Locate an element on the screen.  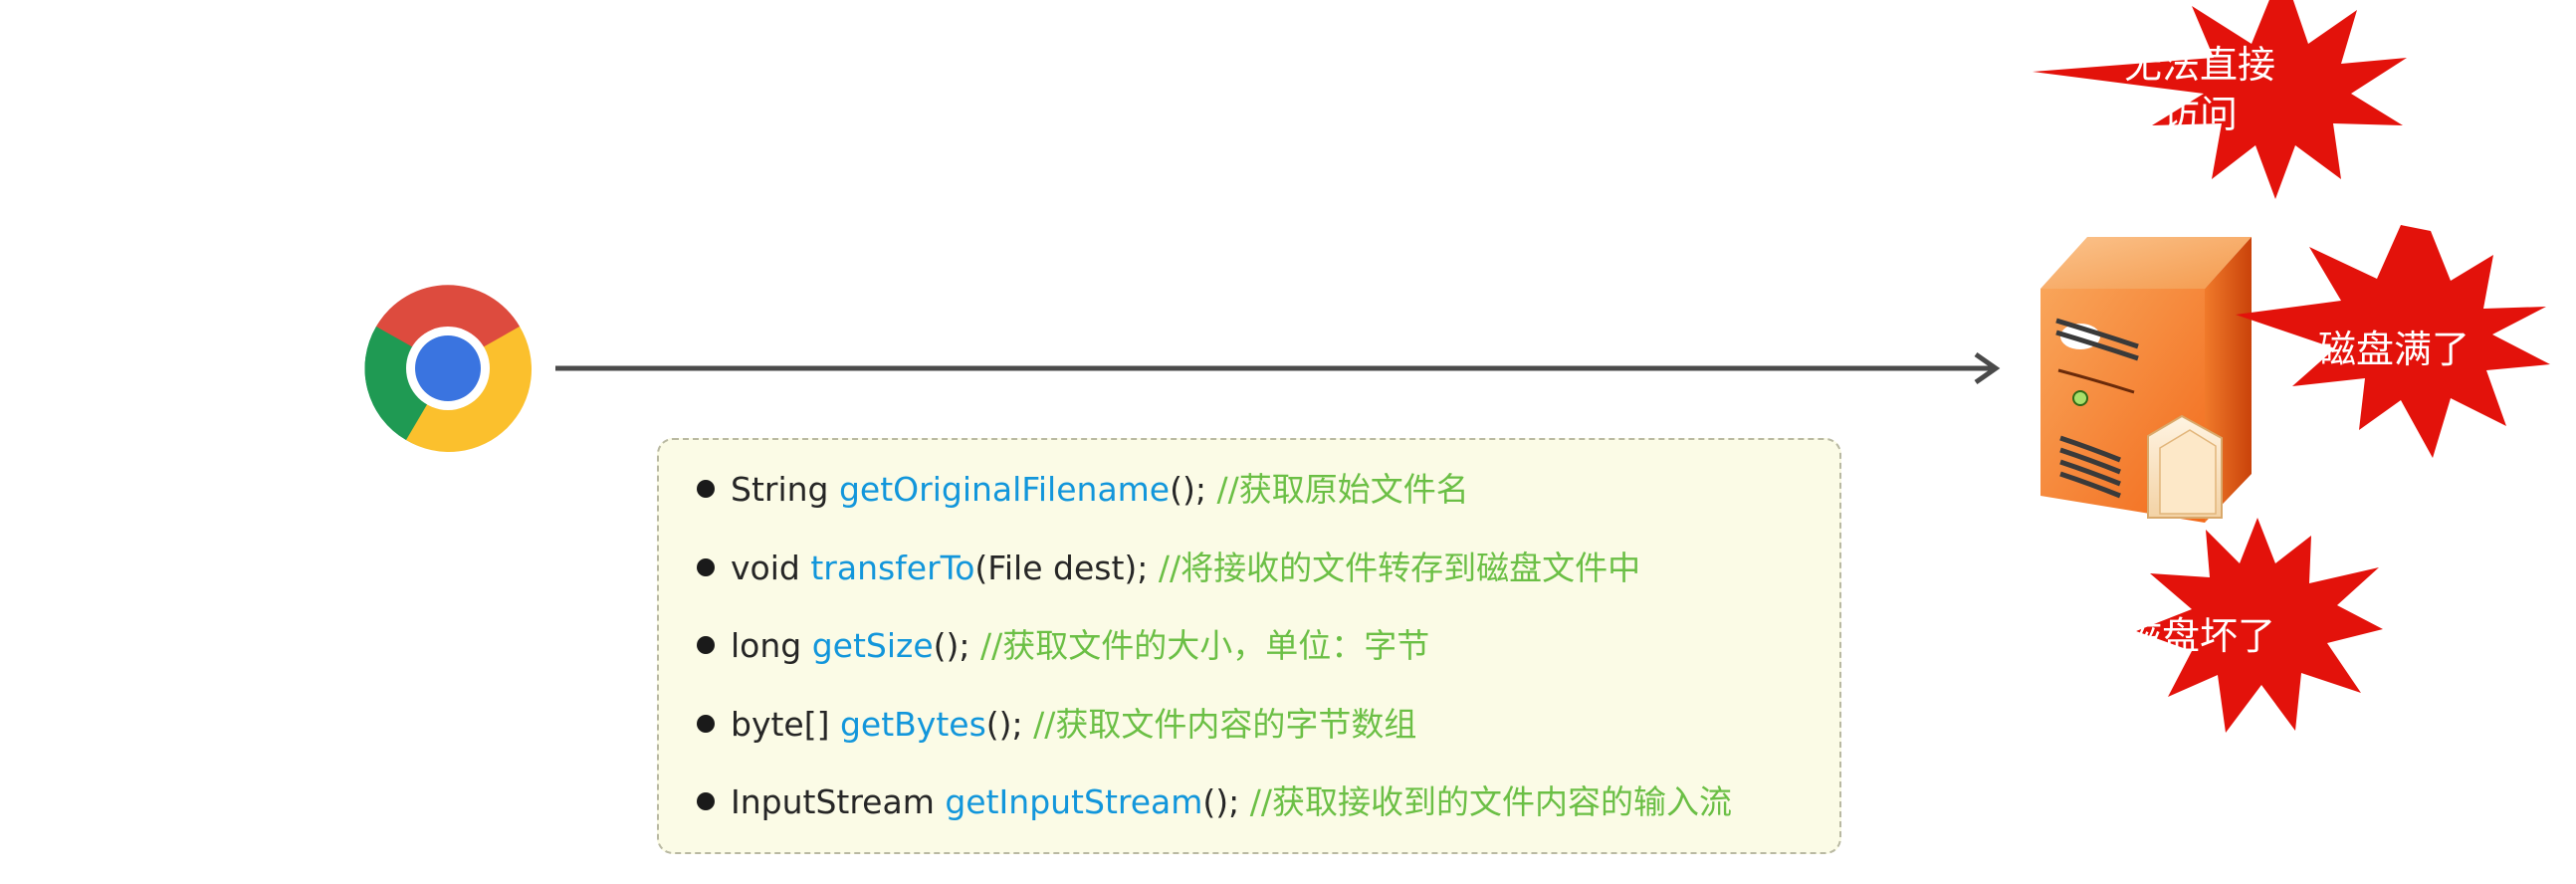
method-args: (File dest); is located at coordinates (1061, 568).